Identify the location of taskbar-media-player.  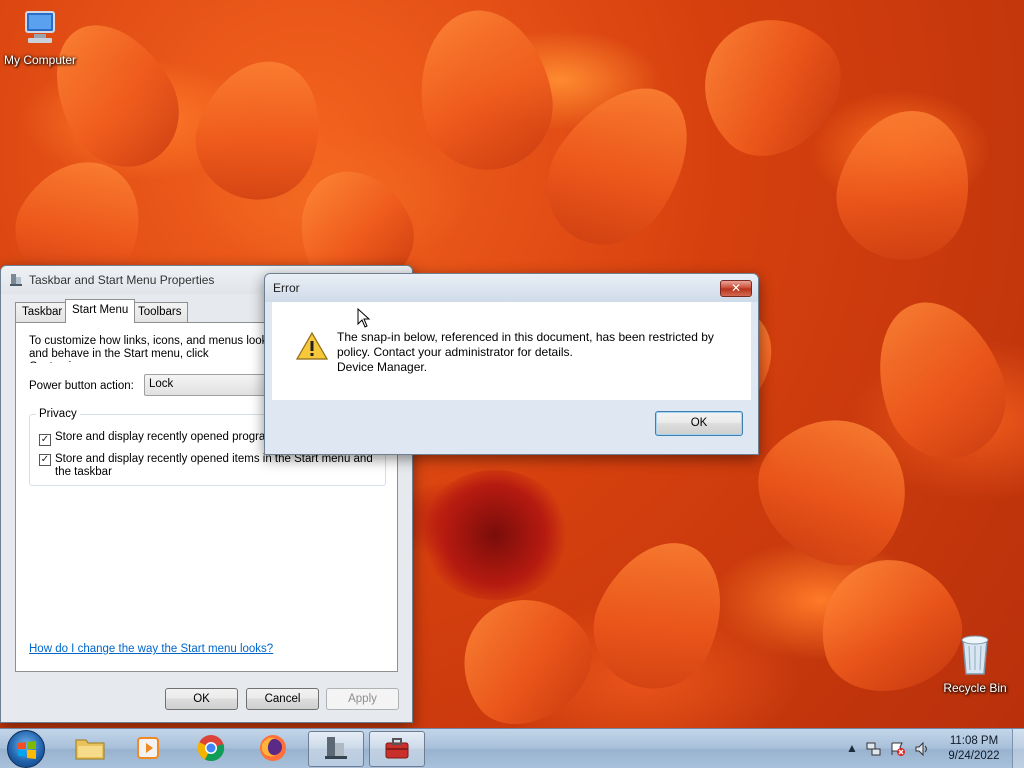
(149, 749).